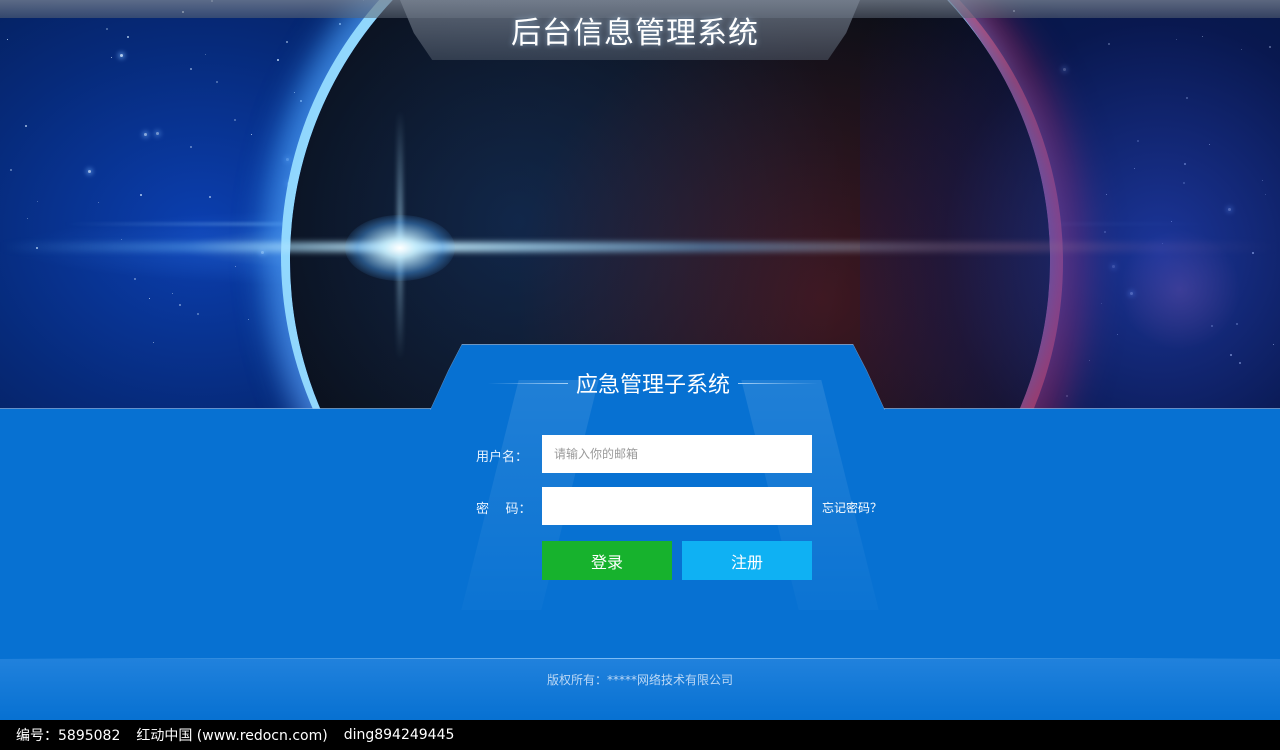 Image resolution: width=1280 pixels, height=750 pixels. What do you see at coordinates (504, 509) in the screenshot?
I see `password-label: 密 码：` at bounding box center [504, 509].